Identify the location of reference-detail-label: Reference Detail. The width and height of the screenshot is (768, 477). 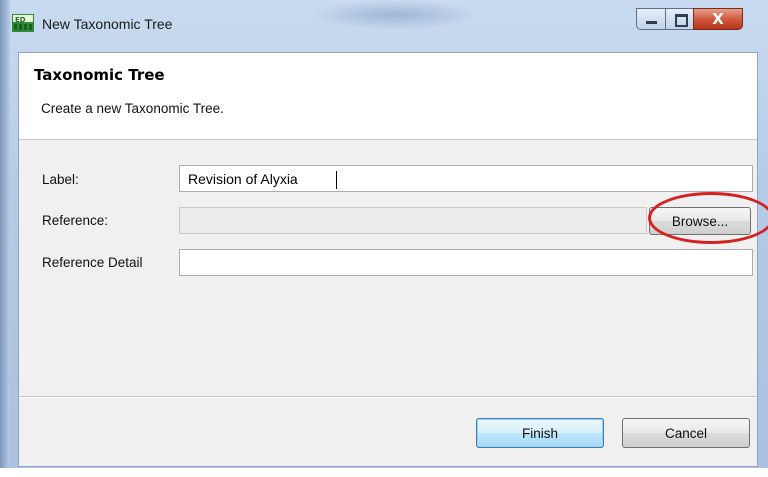
(92, 262).